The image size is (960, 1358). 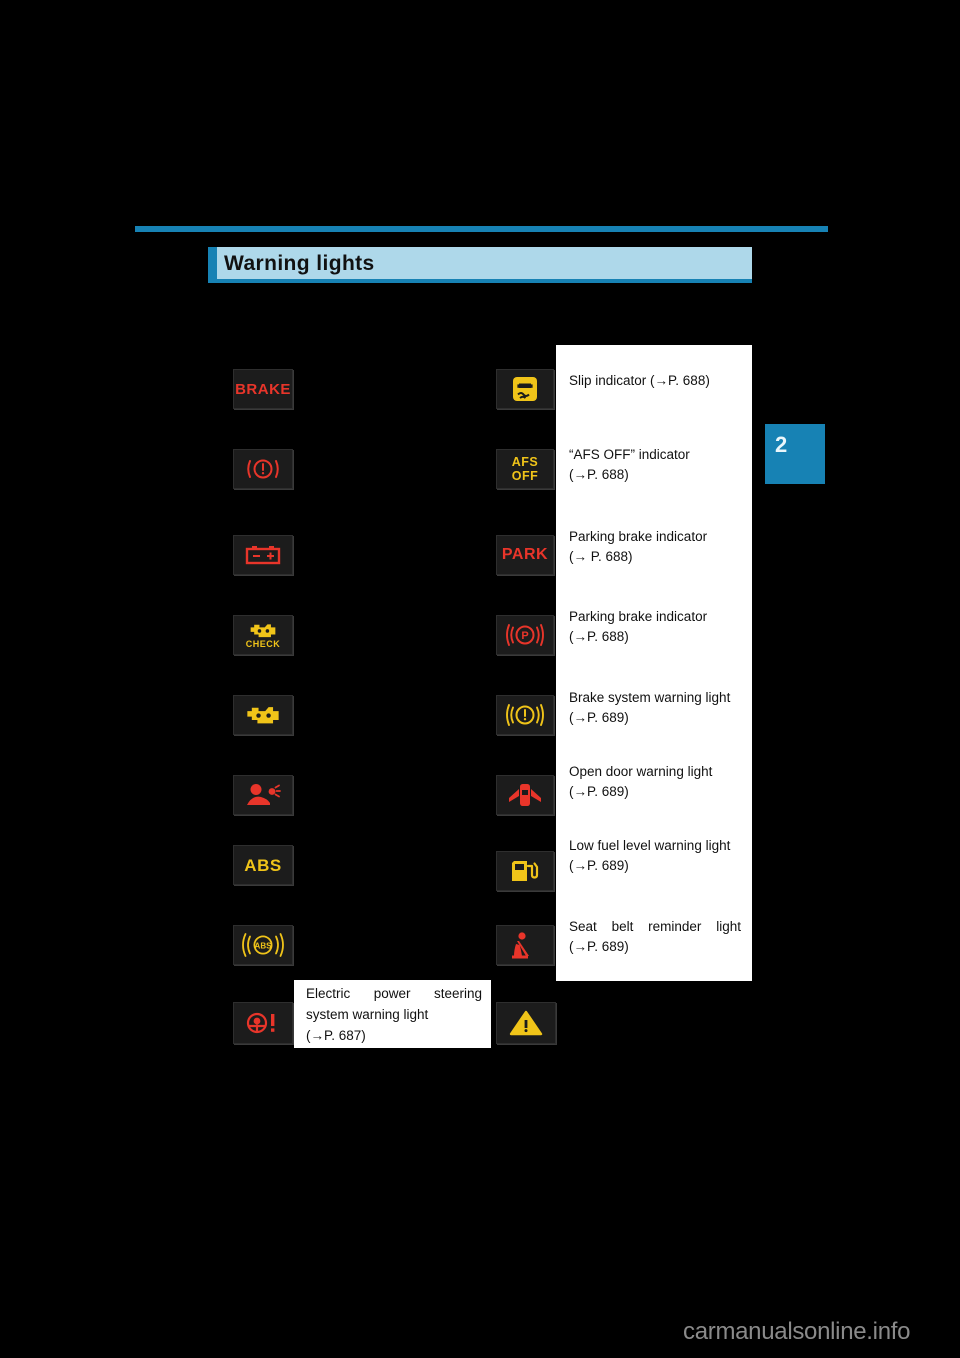 I want to click on top-rule-divider, so click(x=481, y=229).